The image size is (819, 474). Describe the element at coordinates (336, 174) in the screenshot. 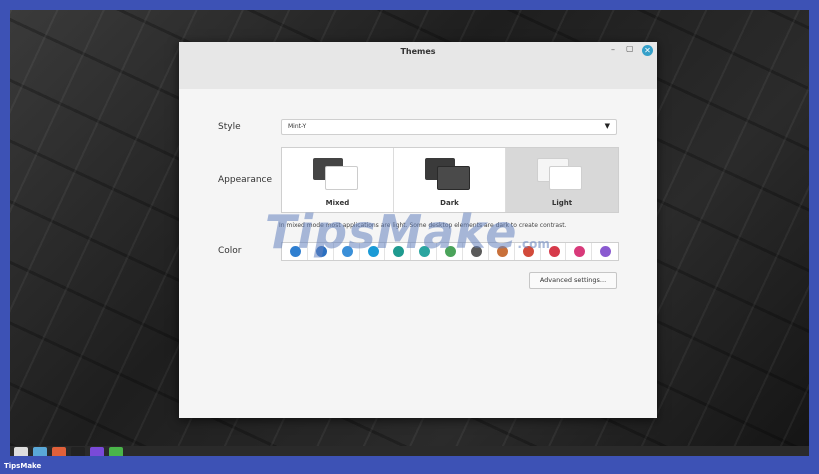

I see `mixed-preview-icon` at that location.